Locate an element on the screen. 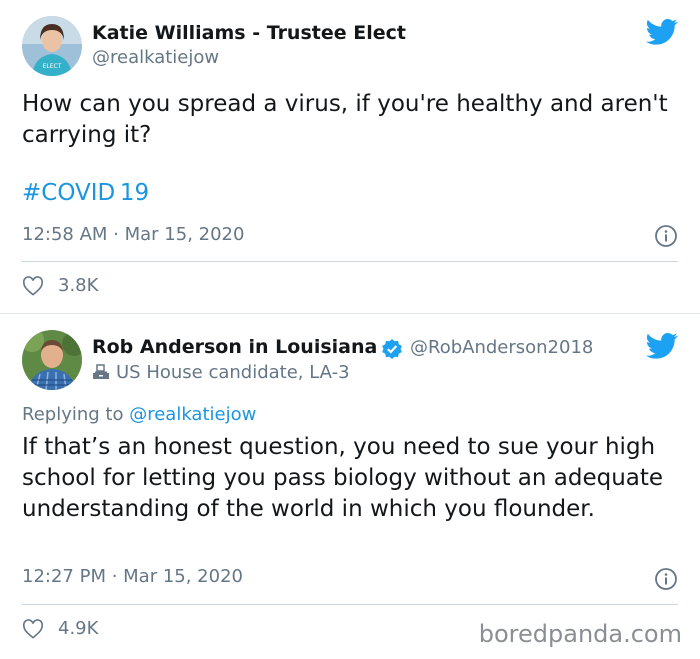 The width and height of the screenshot is (700, 659). like-button: 3.8K is located at coordinates (60, 285).